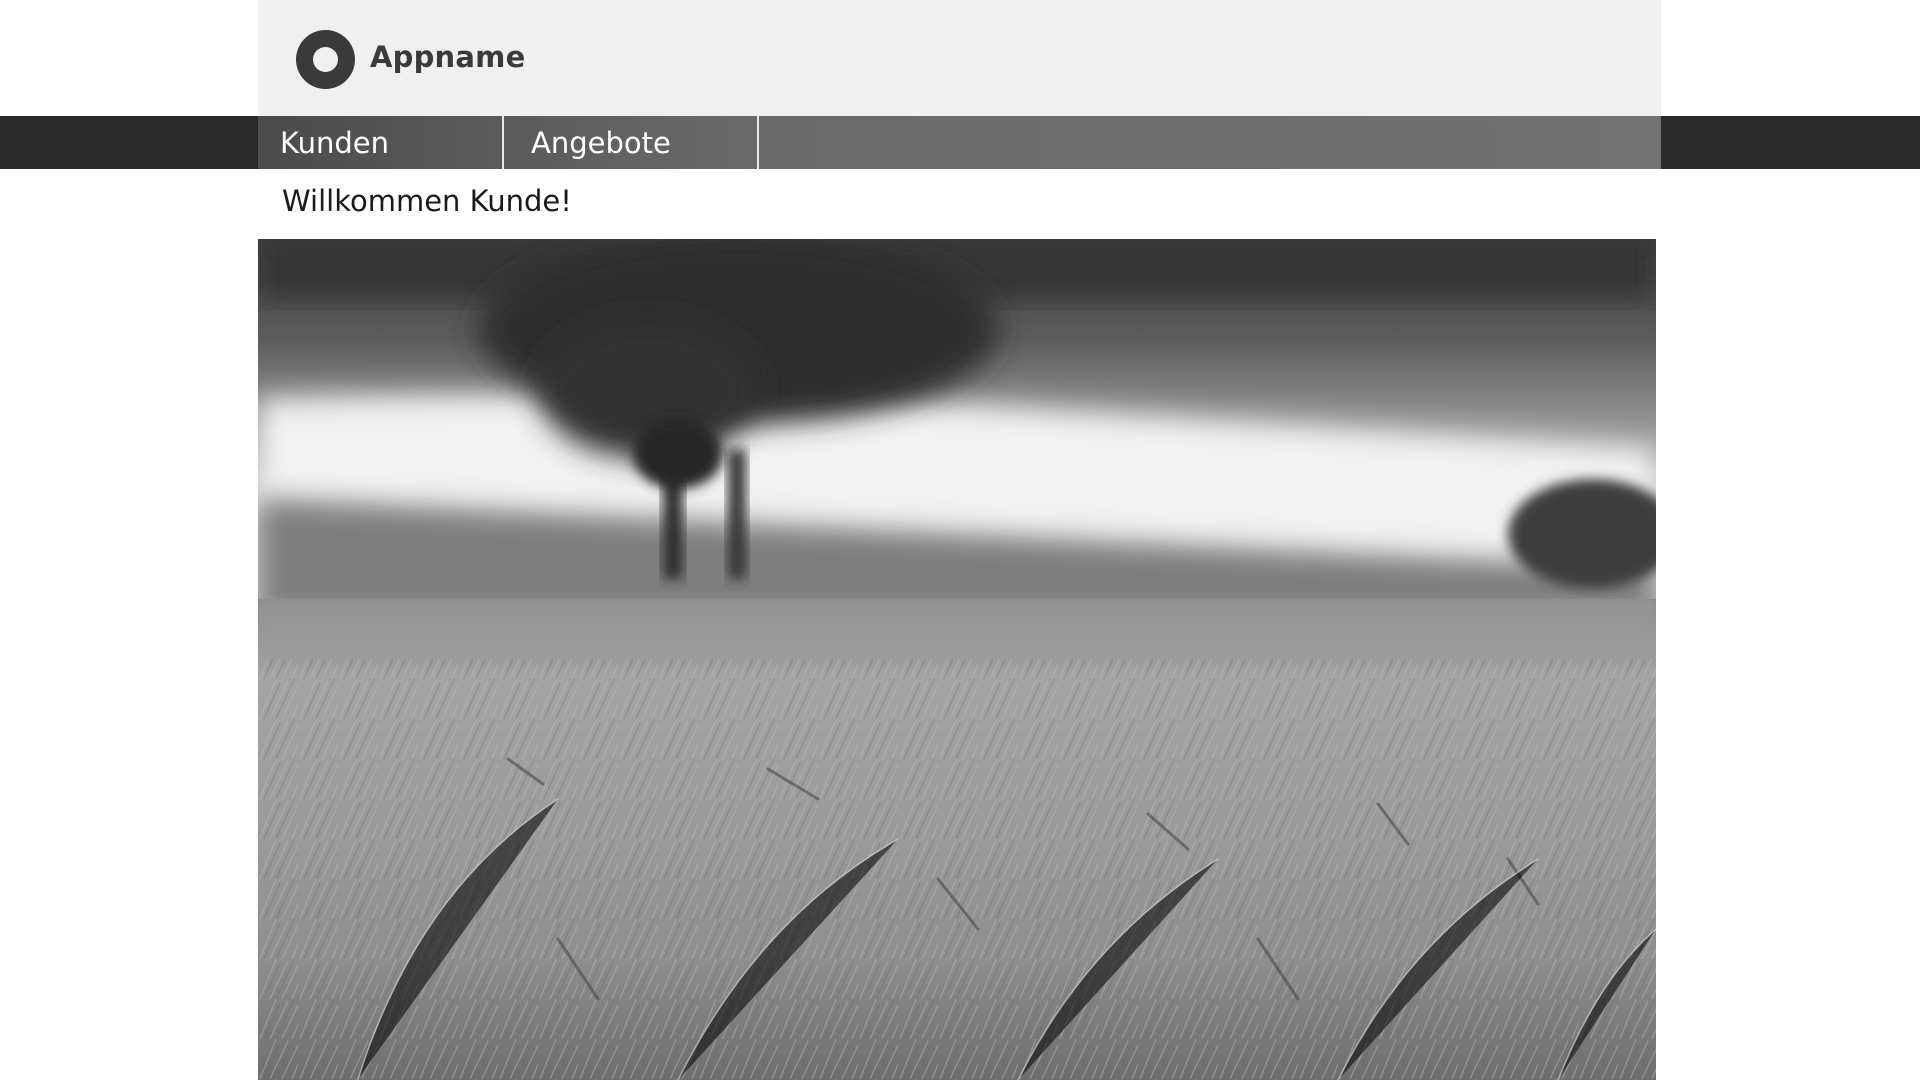 Image resolution: width=1920 pixels, height=1080 pixels. What do you see at coordinates (631, 142) in the screenshot?
I see `nav-tab-angebote: Angebote` at bounding box center [631, 142].